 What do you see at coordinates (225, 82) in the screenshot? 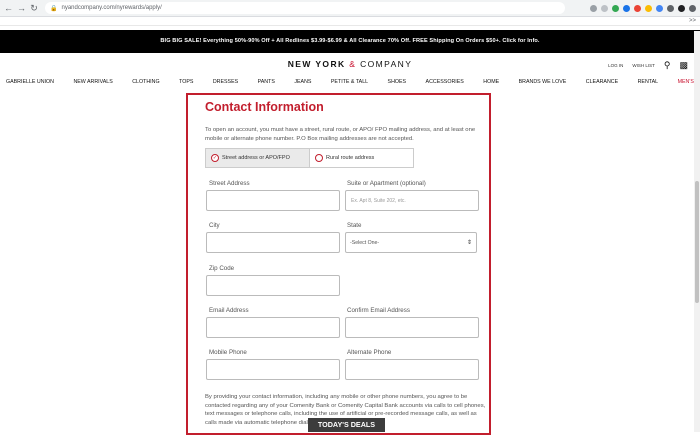
I see `menu-item-dresses: DRESSES` at bounding box center [225, 82].